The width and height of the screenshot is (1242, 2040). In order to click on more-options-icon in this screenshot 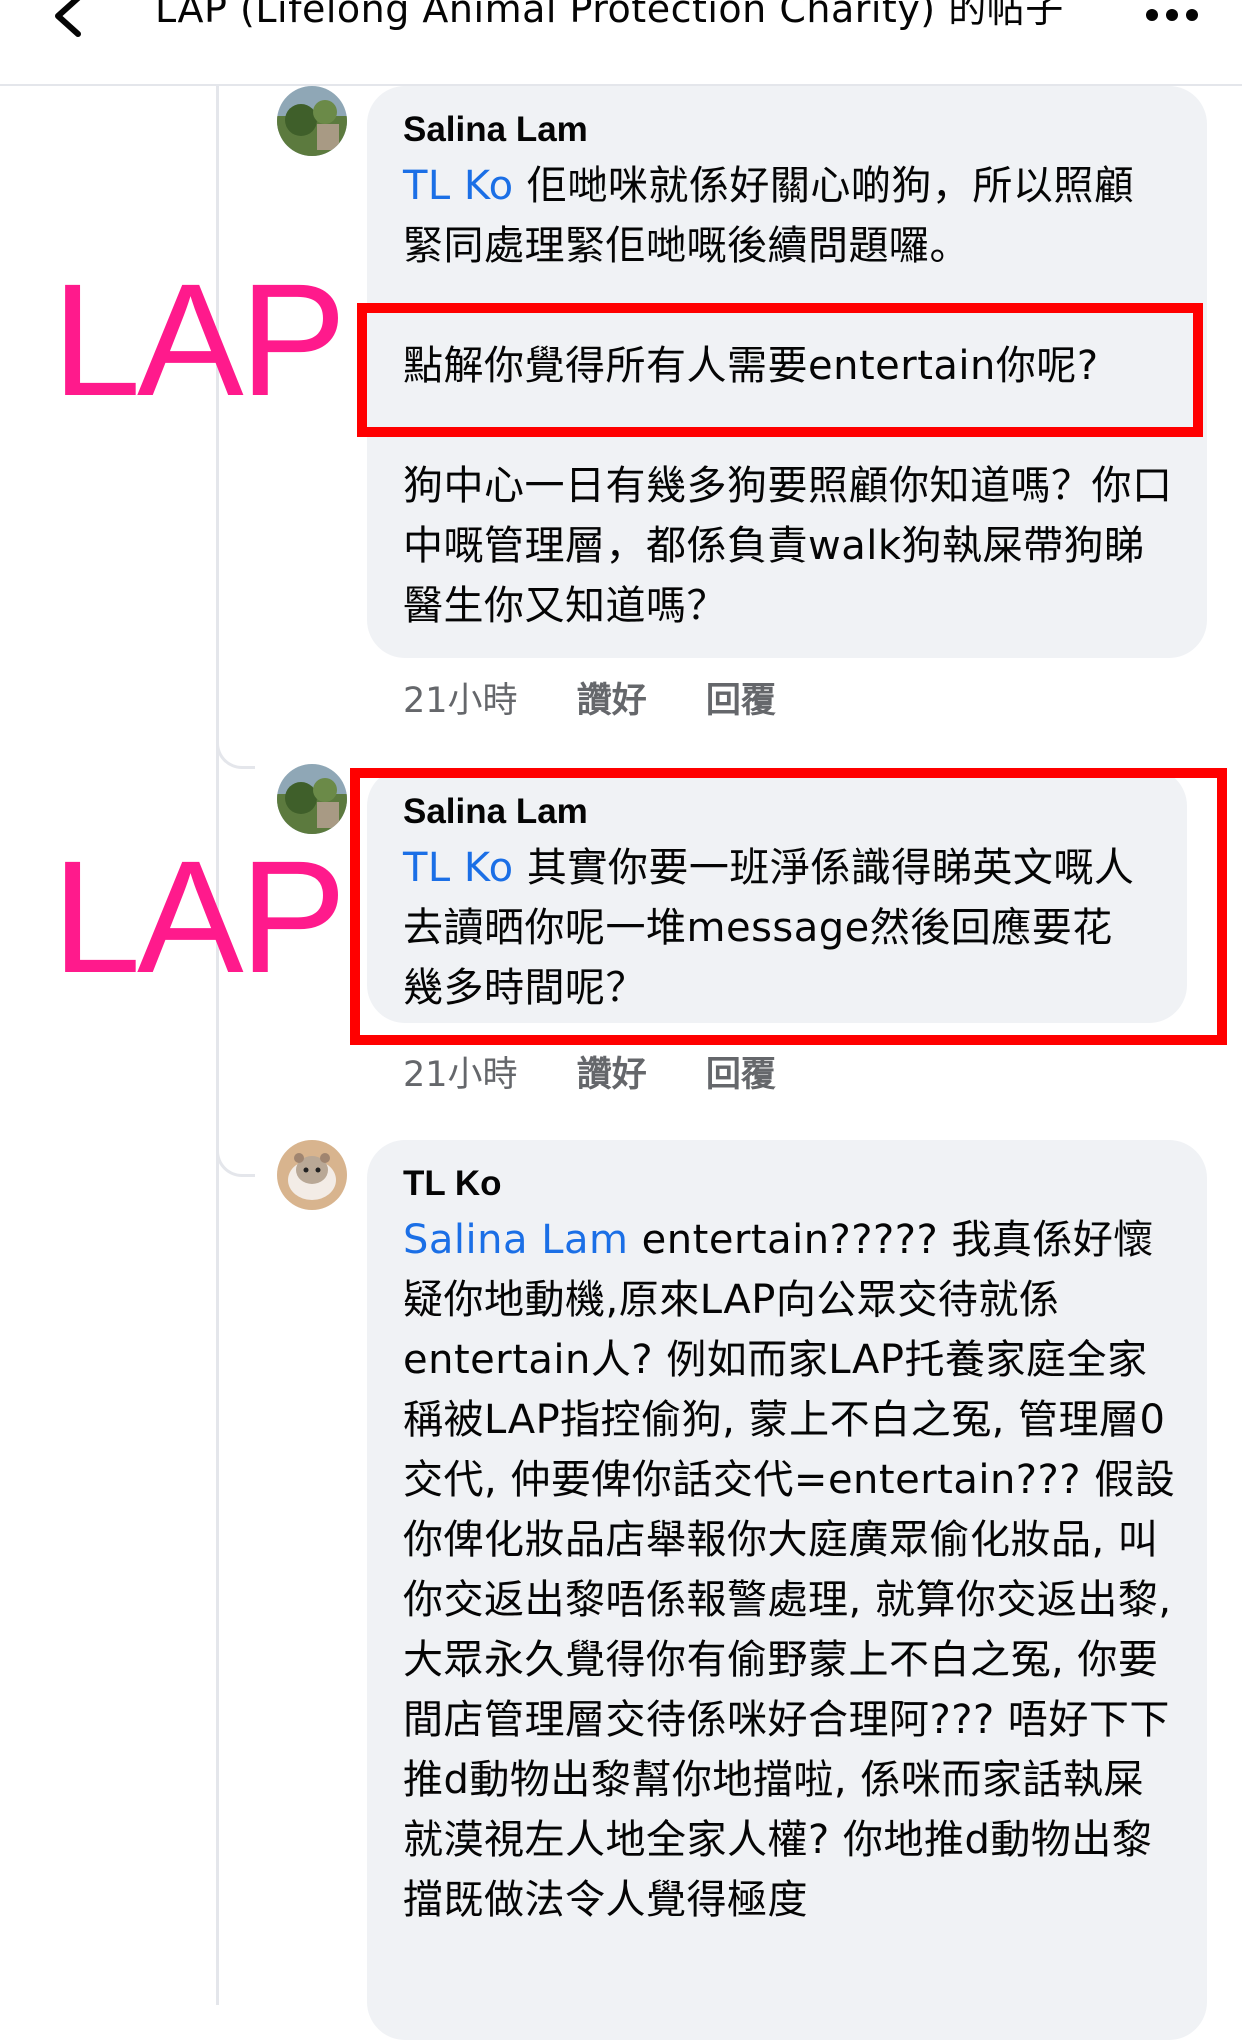, I will do `click(1172, 15)`.